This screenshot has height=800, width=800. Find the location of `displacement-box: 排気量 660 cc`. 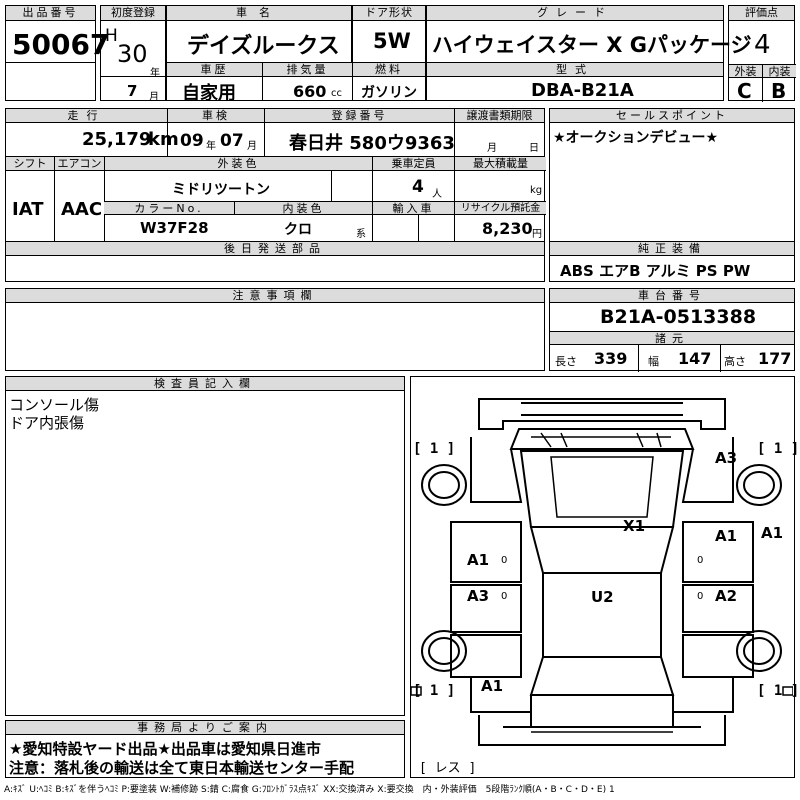

displacement-box: 排気量 660 cc is located at coordinates (307, 81).